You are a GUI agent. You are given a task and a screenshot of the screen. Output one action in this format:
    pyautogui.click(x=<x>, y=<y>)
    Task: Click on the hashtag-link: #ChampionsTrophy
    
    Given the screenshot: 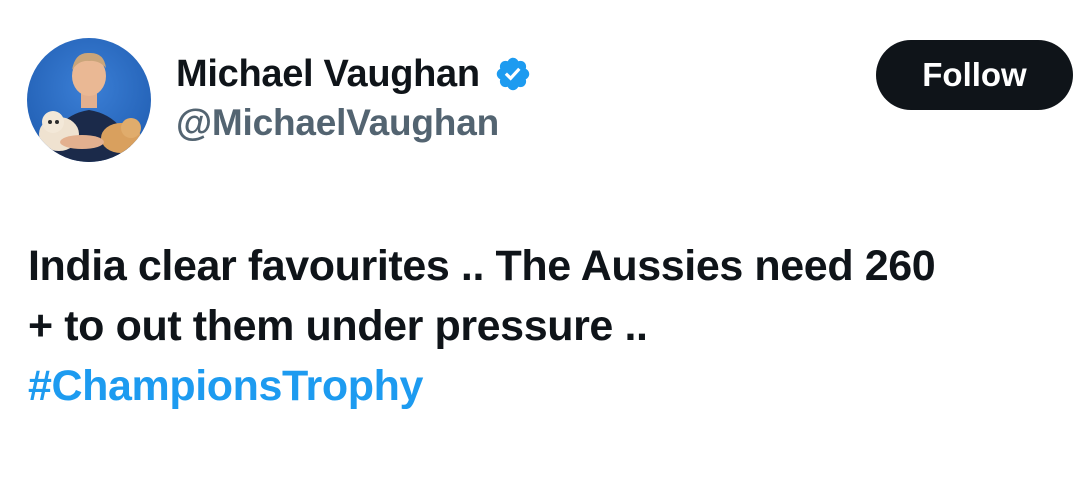 What is the action you would take?
    pyautogui.click(x=553, y=386)
    